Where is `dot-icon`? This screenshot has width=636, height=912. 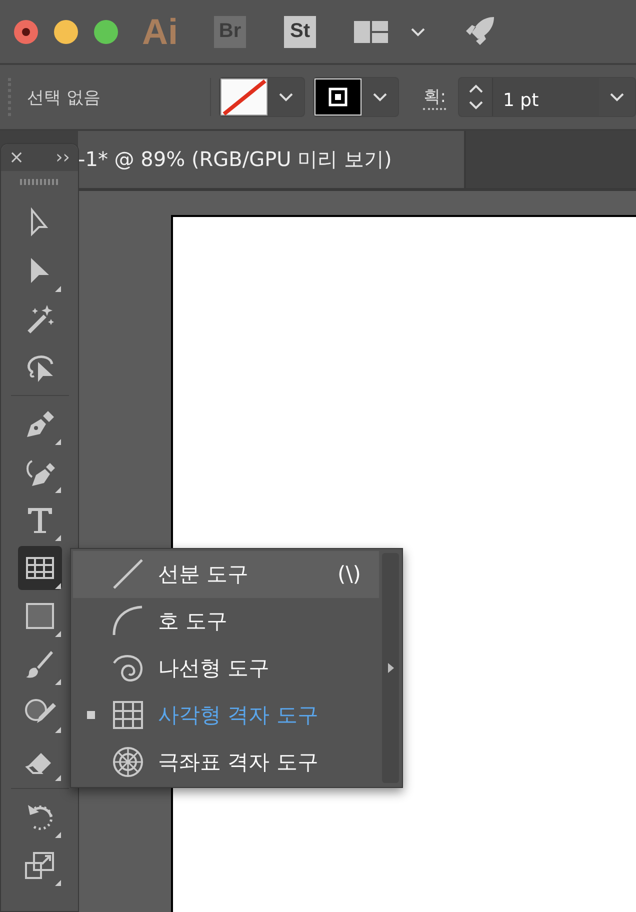 dot-icon is located at coordinates (26, 32).